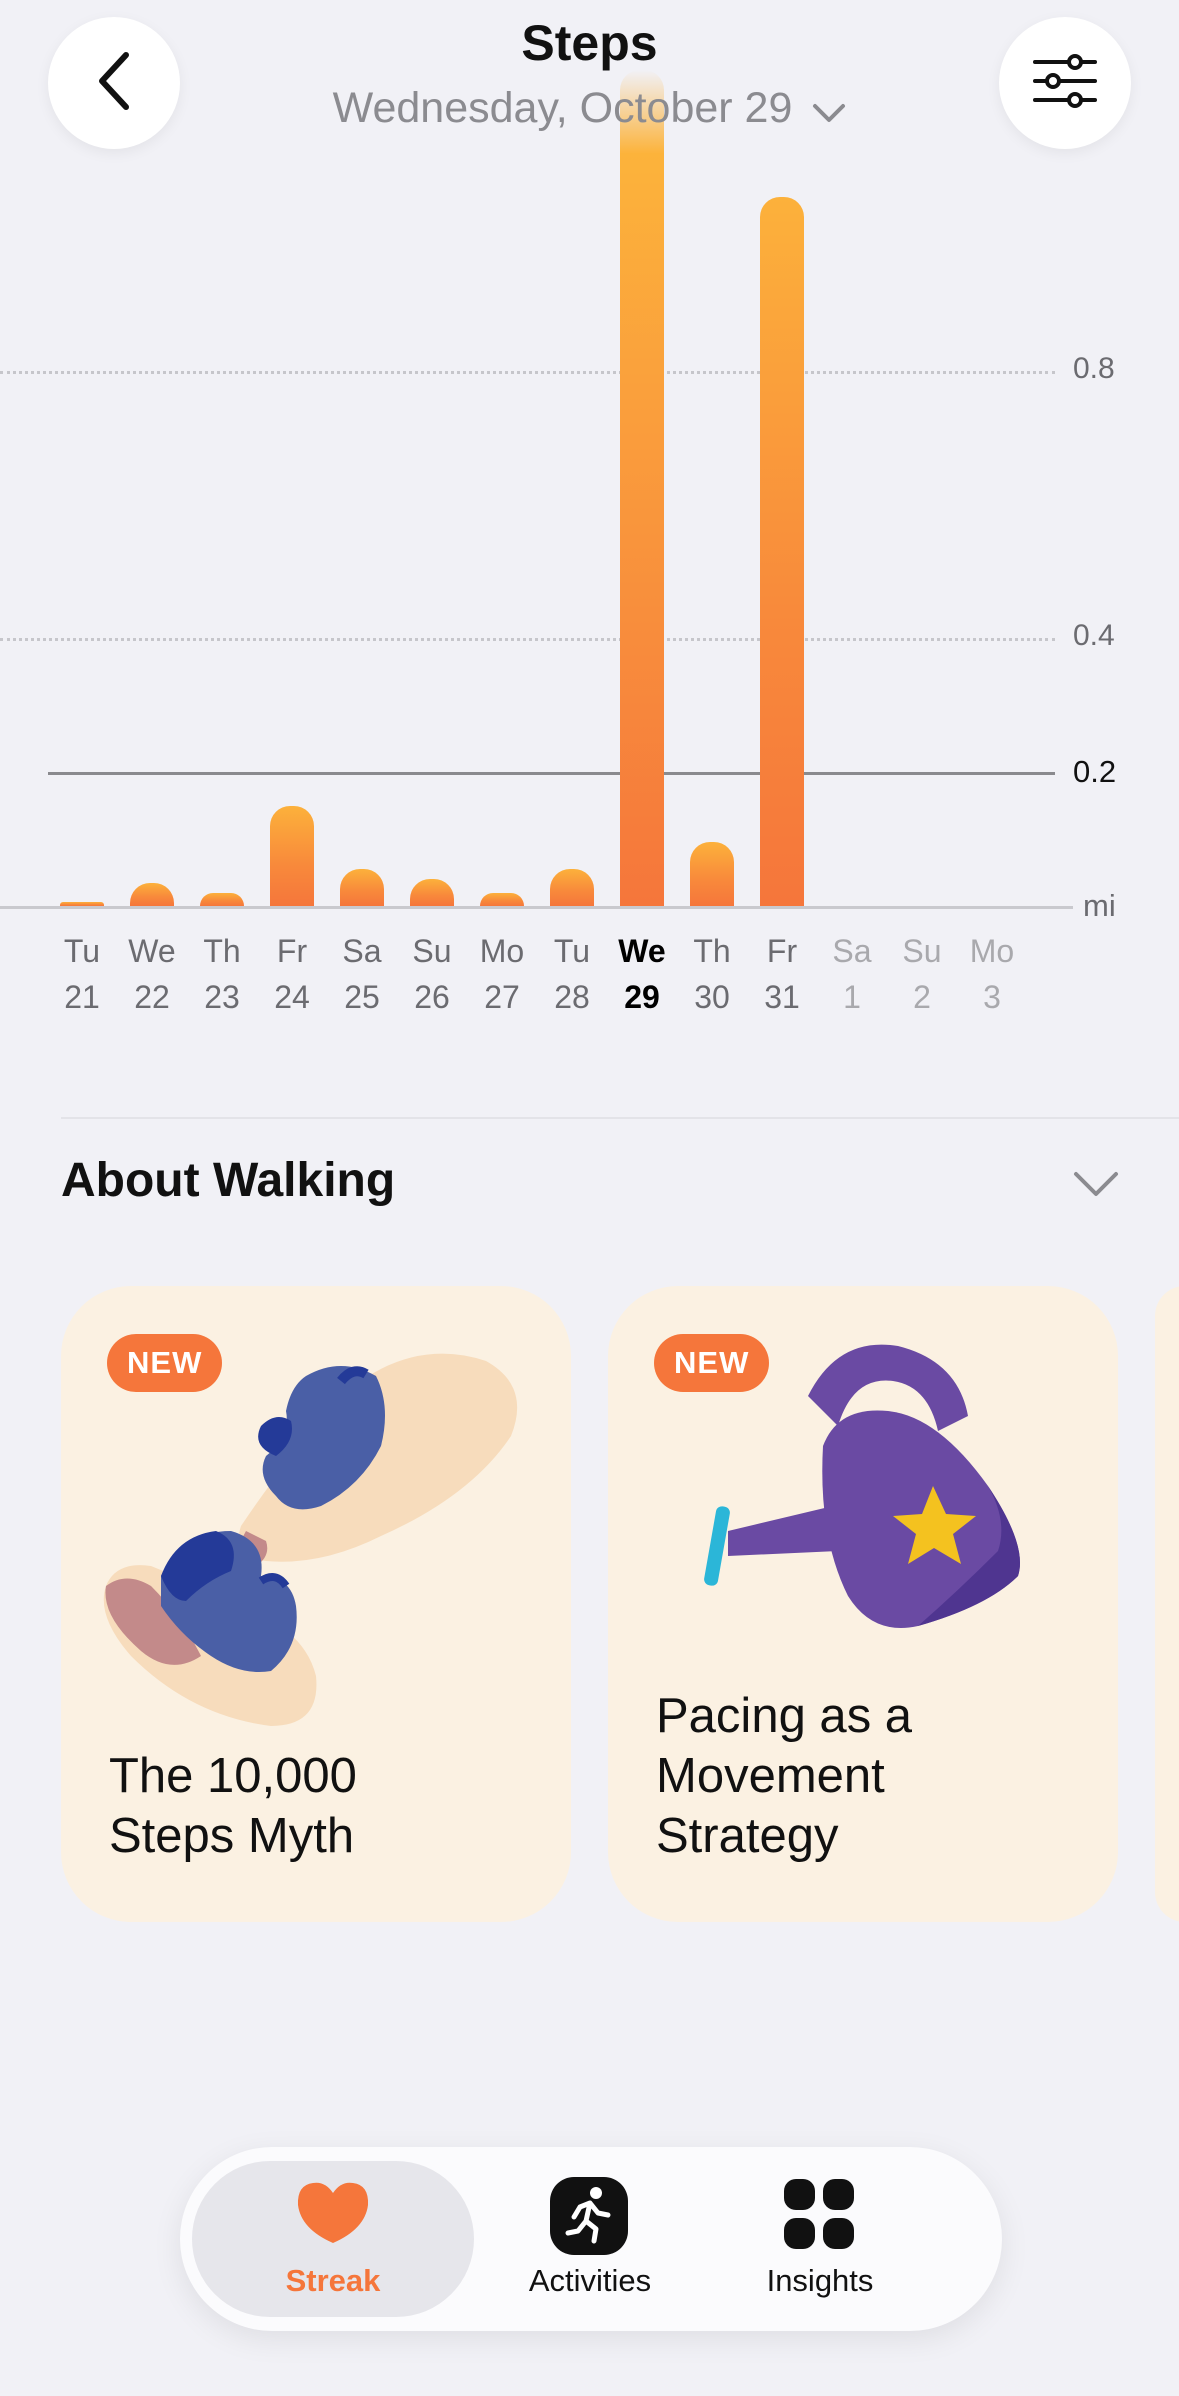  I want to click on x-tick-label: Su 26, so click(432, 974).